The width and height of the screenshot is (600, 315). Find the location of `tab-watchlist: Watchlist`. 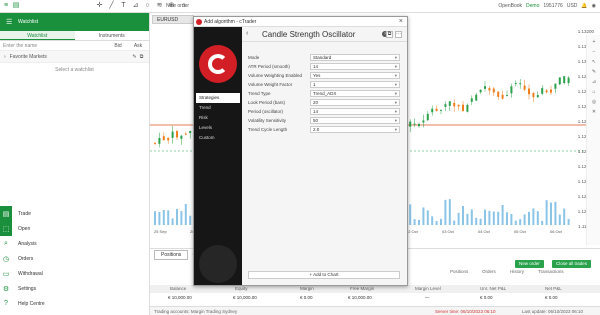

tab-watchlist: Watchlist is located at coordinates (37, 35).